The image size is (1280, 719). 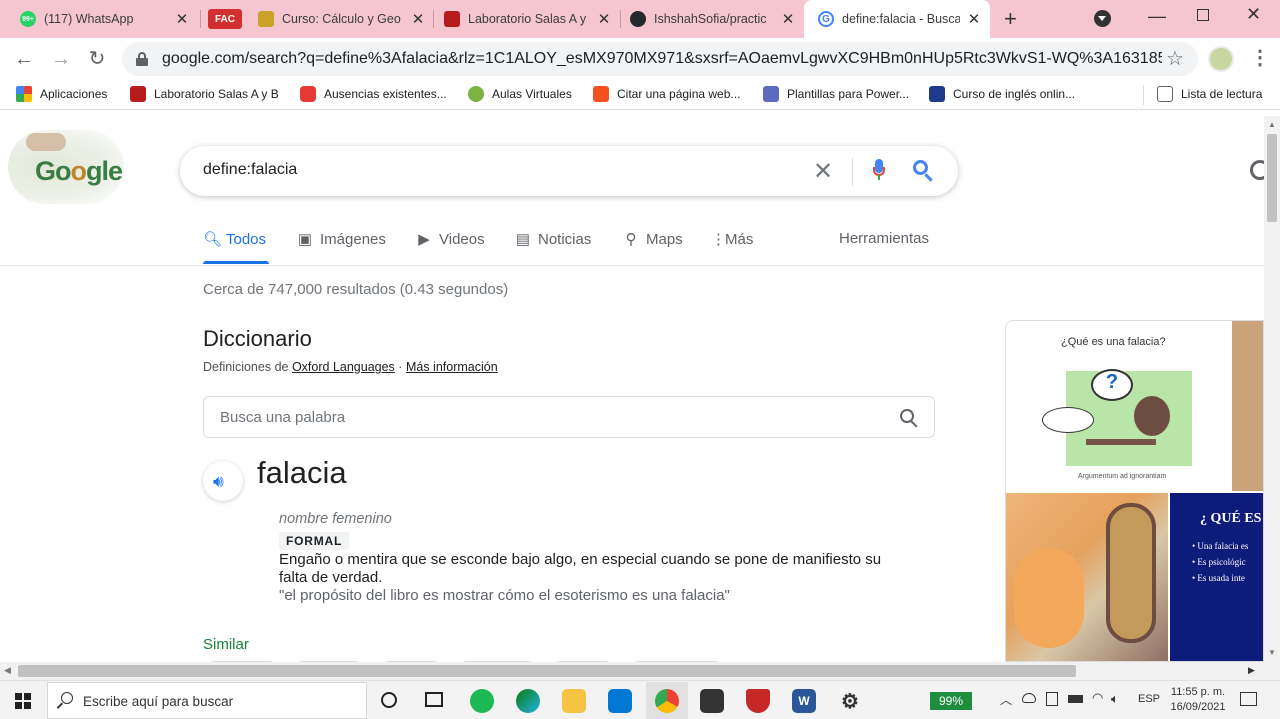 I want to click on scroll-right-icon: ▶, so click(x=1251, y=670).